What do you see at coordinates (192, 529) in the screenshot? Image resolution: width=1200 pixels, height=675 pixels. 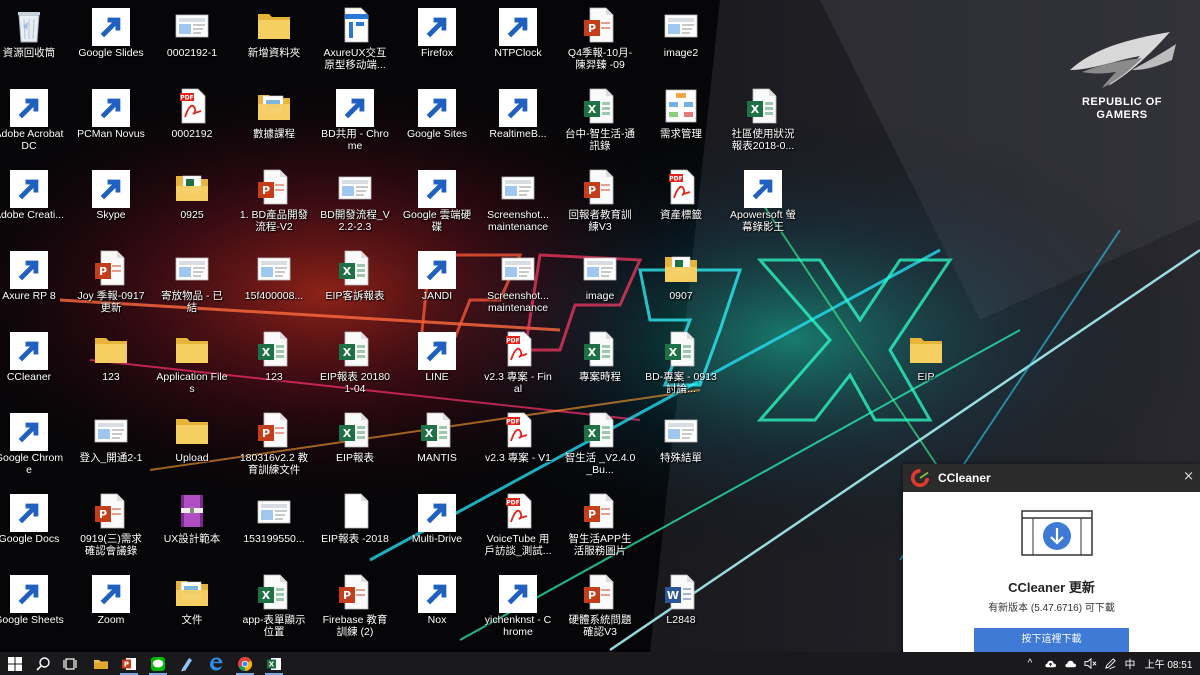 I see `desktop-icon: UX設計範本` at bounding box center [192, 529].